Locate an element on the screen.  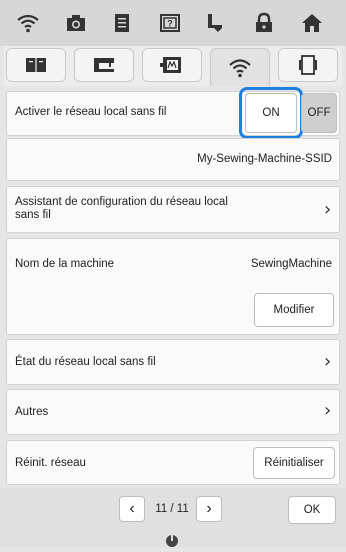
ssid-value: My-Sewing-Machine-SSID is located at coordinates (264, 159).